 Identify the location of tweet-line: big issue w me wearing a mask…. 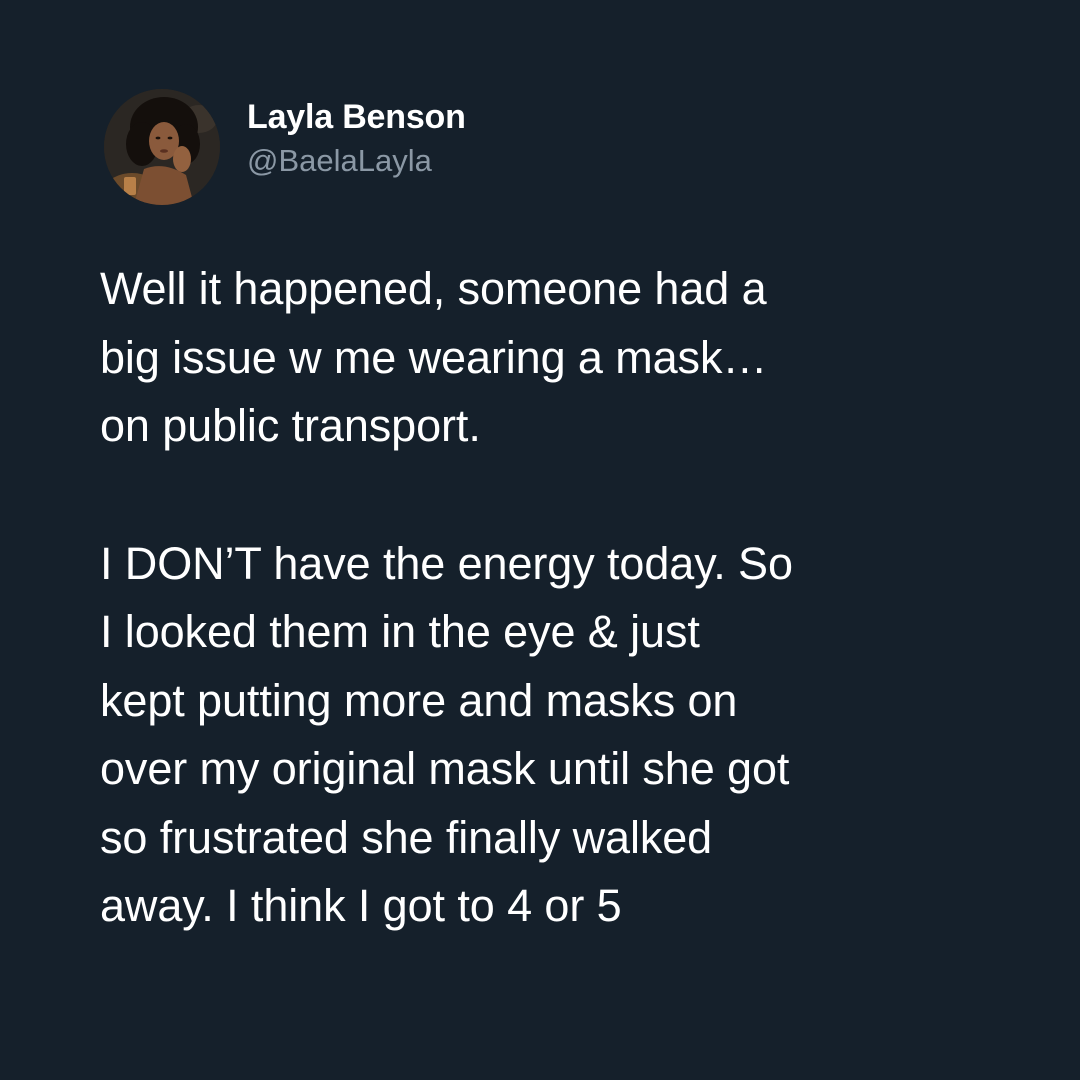
(434, 357).